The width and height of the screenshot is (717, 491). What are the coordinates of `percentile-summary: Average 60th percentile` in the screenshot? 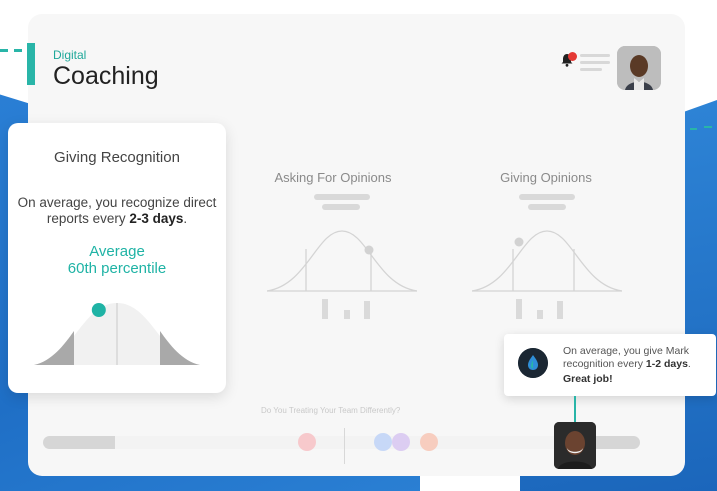 It's located at (117, 260).